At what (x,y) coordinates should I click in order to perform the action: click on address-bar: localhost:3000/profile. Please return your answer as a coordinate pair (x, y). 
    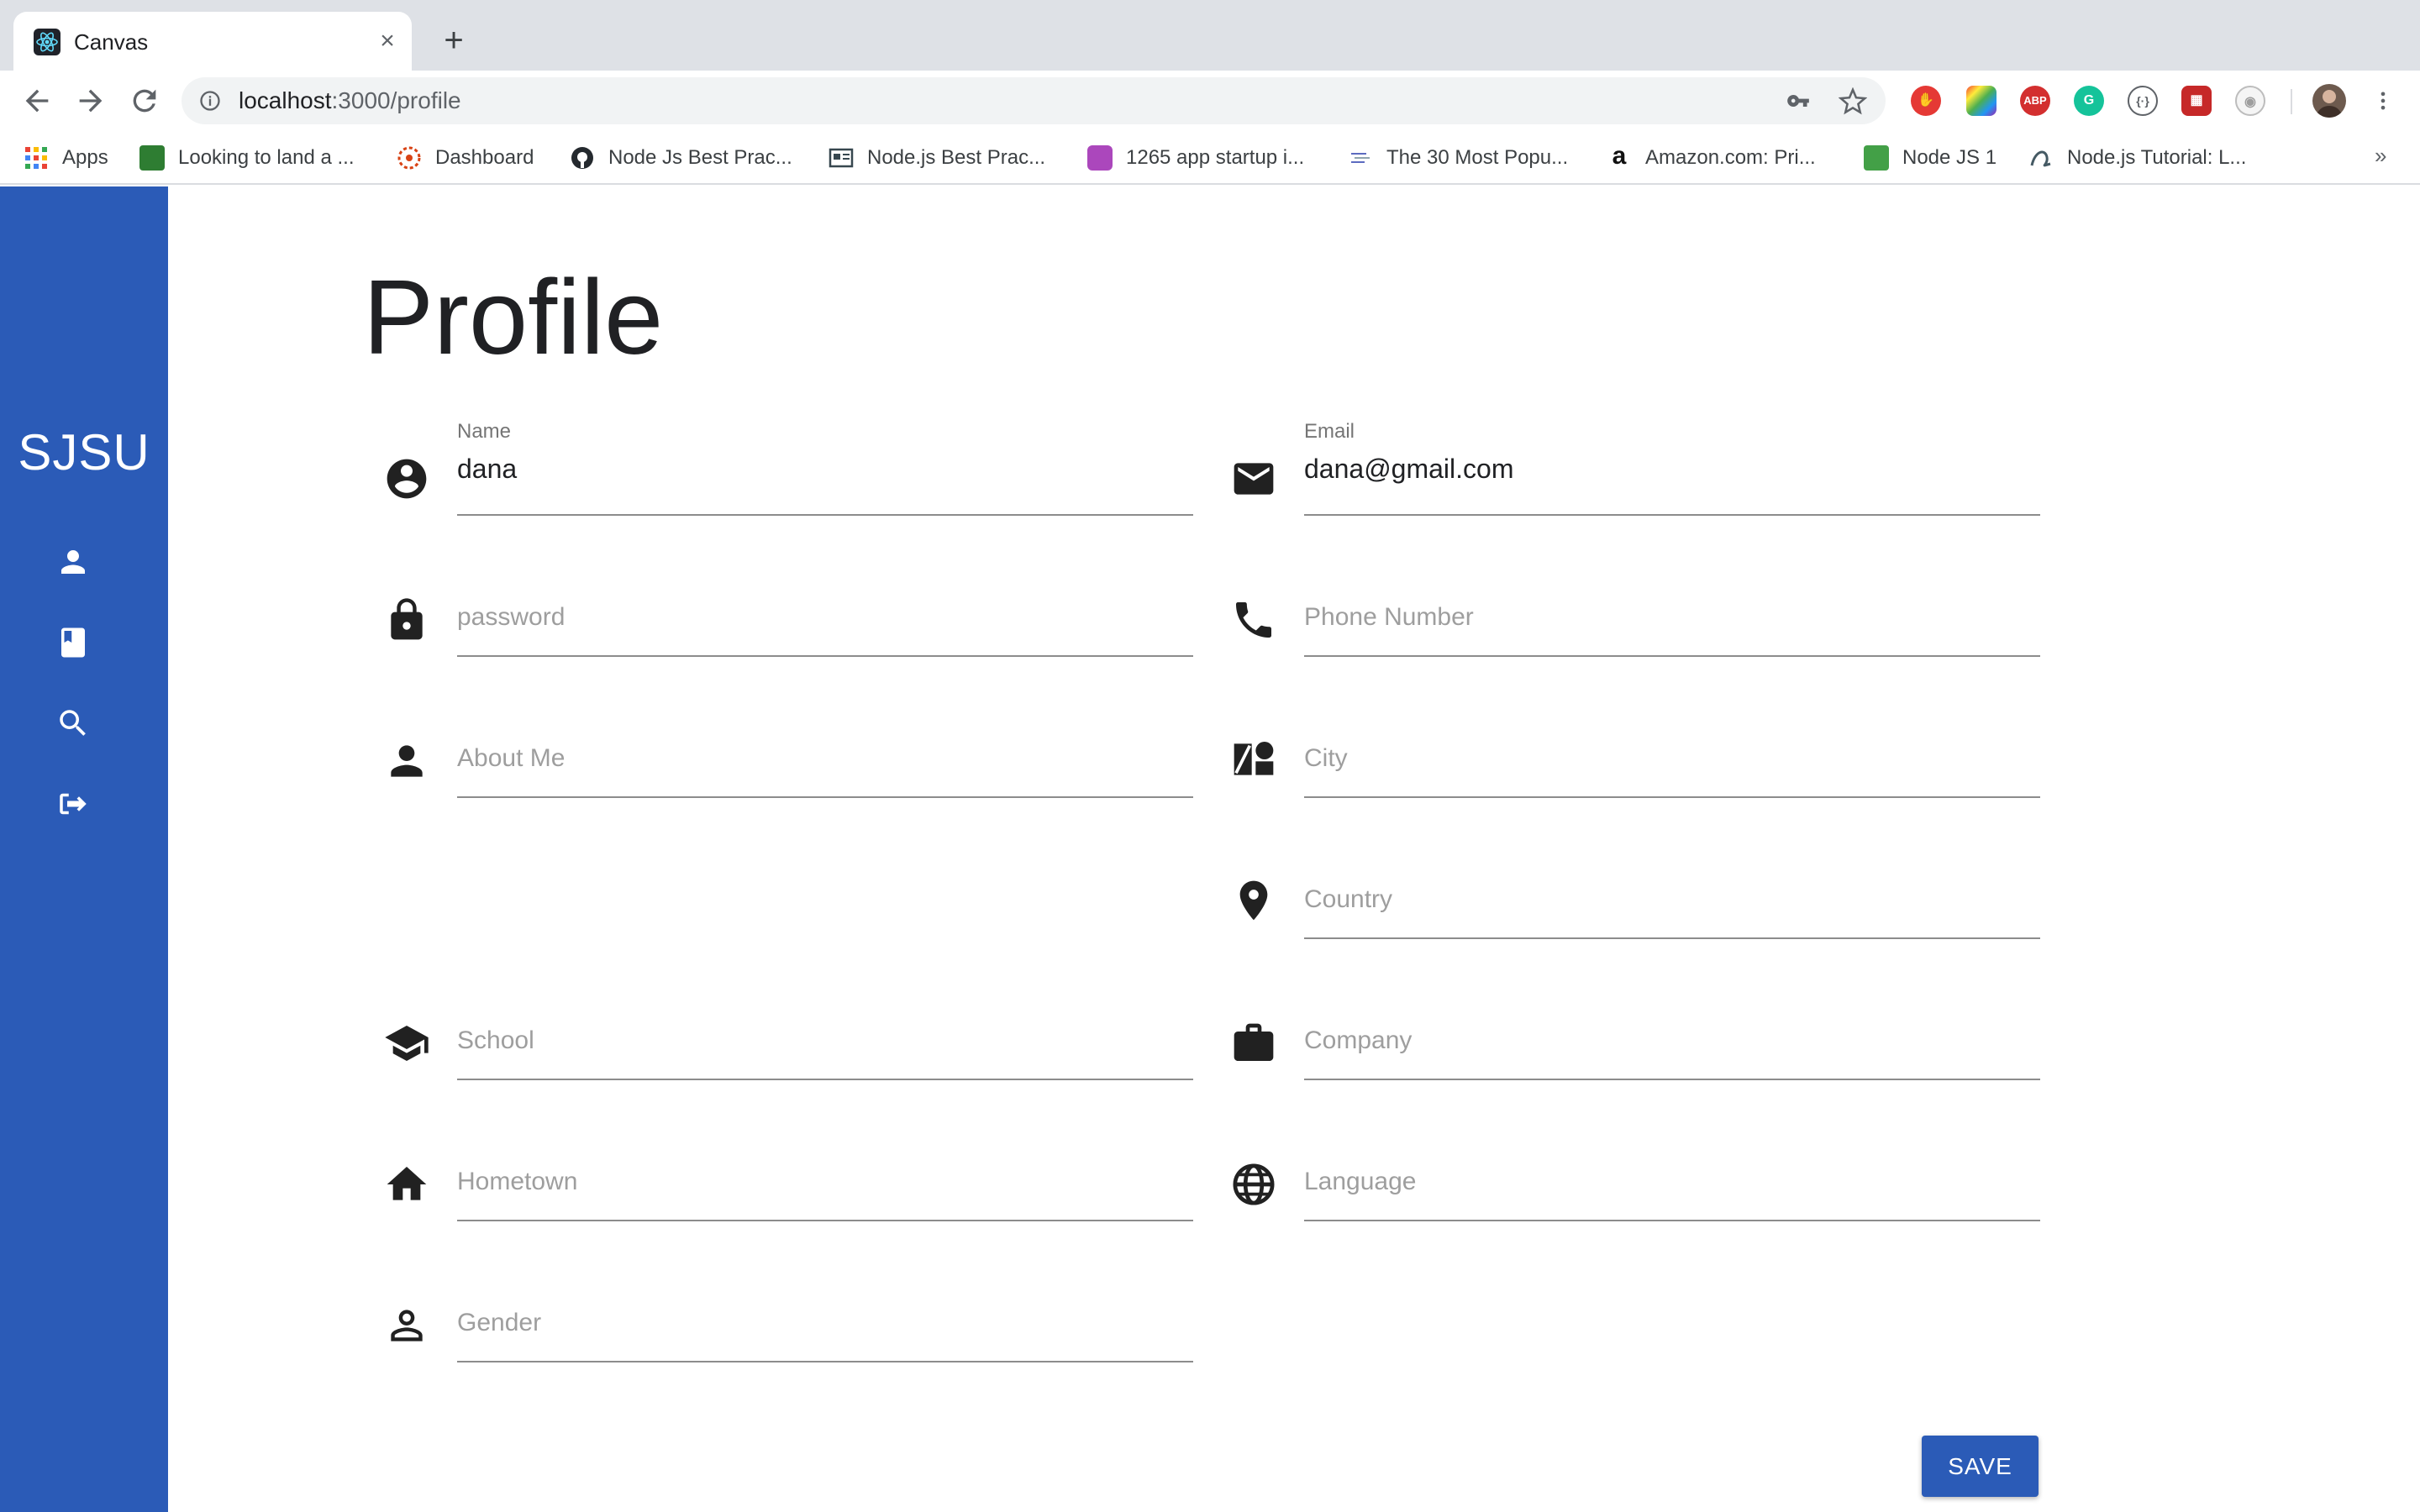
    Looking at the image, I should click on (1034, 100).